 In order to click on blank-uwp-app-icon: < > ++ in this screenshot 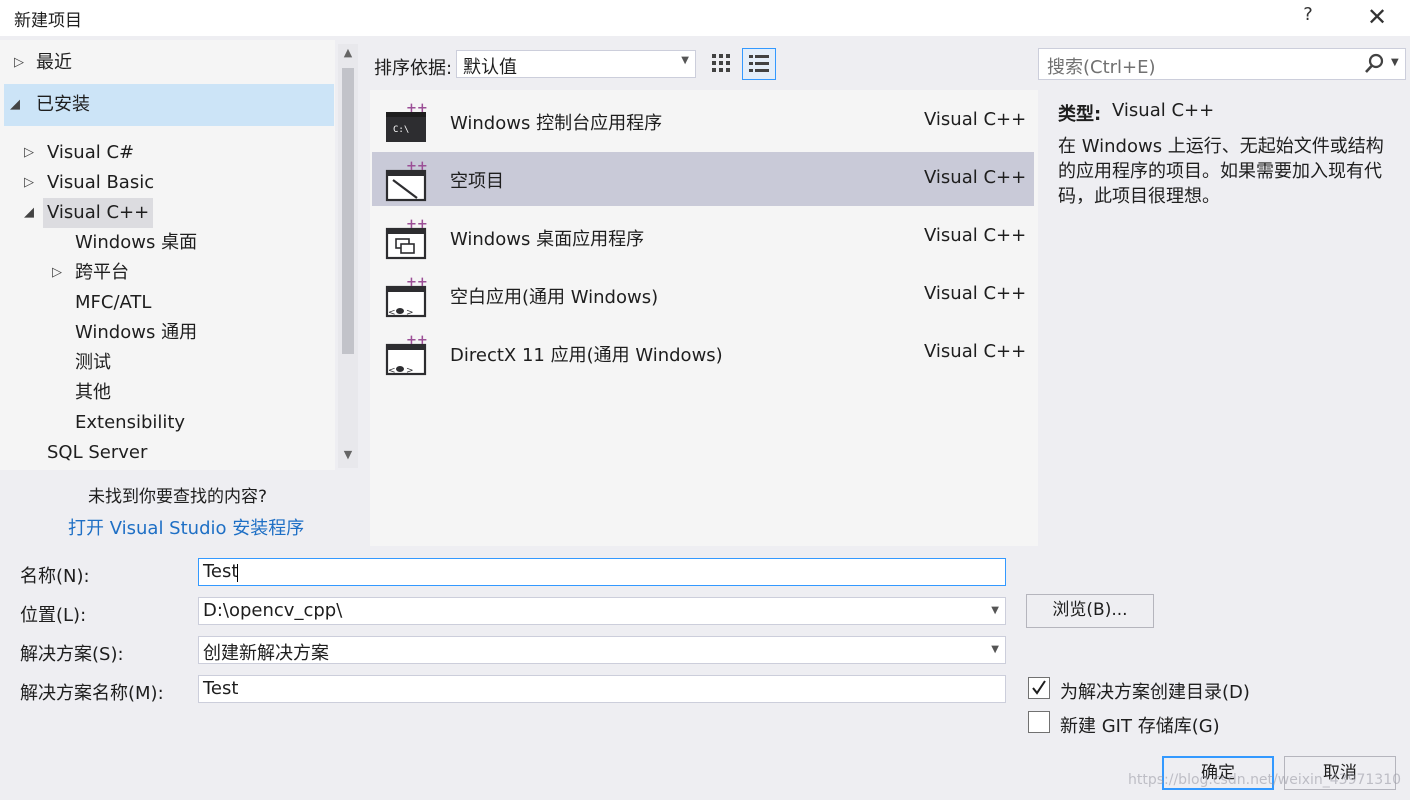, I will do `click(406, 297)`.